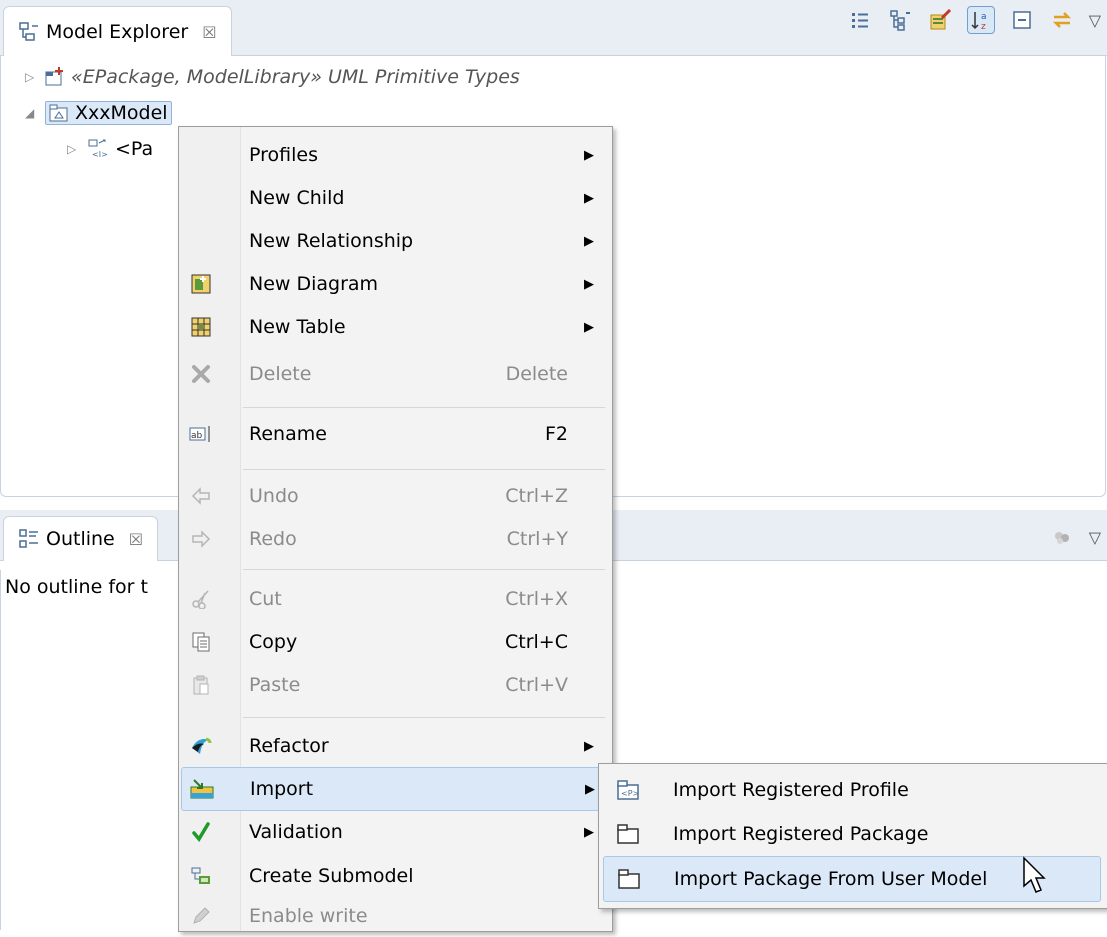 This screenshot has width=1107, height=937. I want to click on menu-item-new-table: New Table ▶, so click(394, 327).